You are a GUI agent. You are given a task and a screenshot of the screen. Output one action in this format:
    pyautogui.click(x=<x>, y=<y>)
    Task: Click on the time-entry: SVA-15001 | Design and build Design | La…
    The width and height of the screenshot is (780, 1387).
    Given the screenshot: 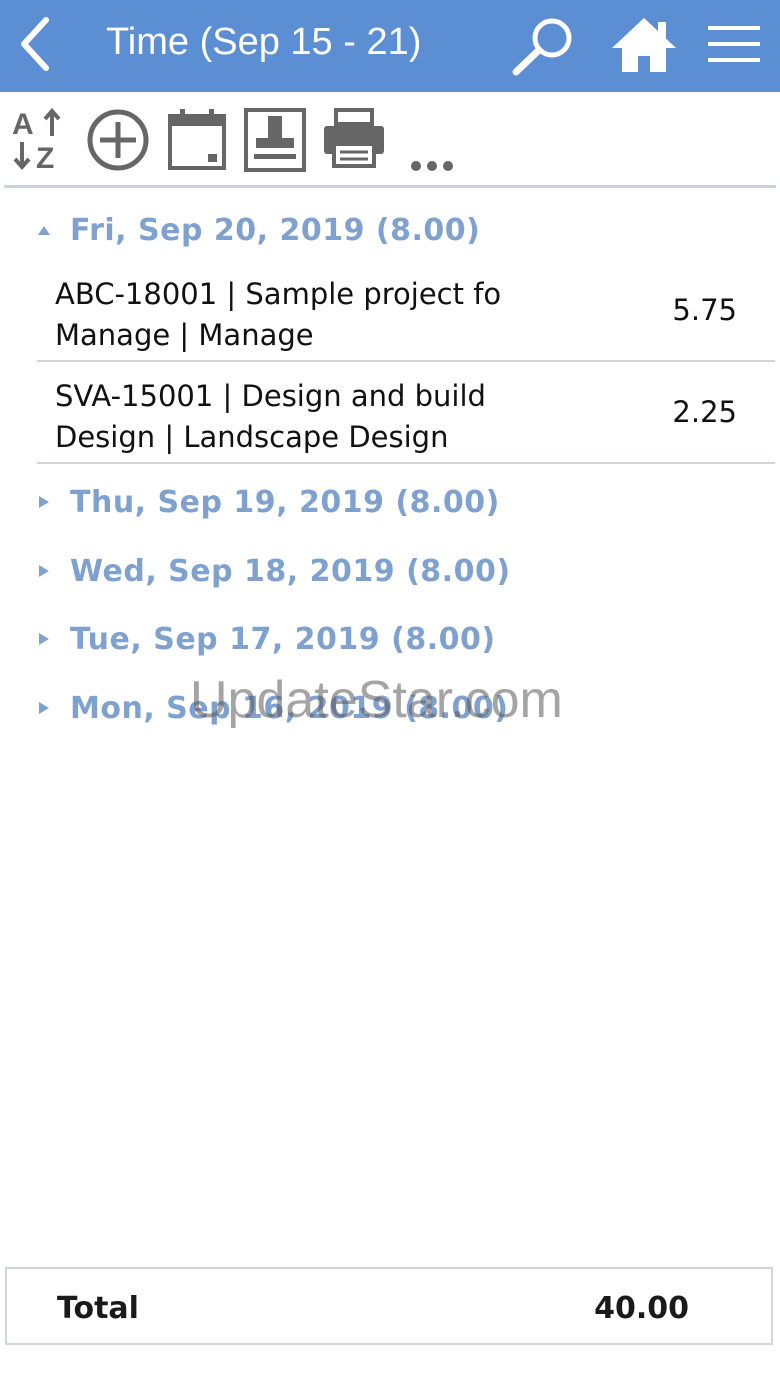 What is the action you would take?
    pyautogui.click(x=406, y=413)
    